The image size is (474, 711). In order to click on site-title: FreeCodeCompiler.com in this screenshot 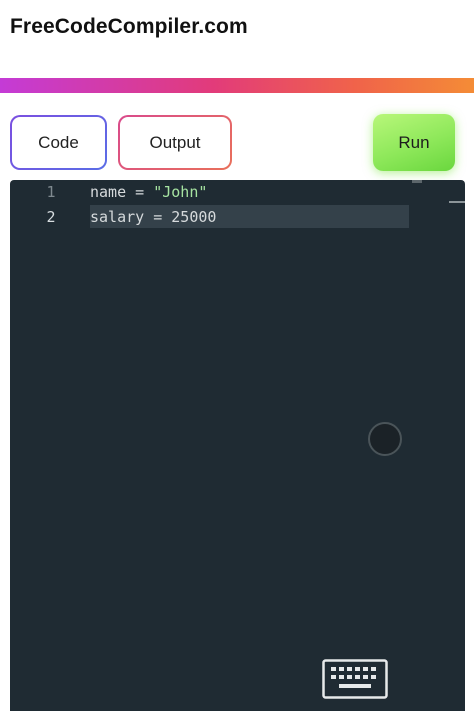, I will do `click(129, 27)`.